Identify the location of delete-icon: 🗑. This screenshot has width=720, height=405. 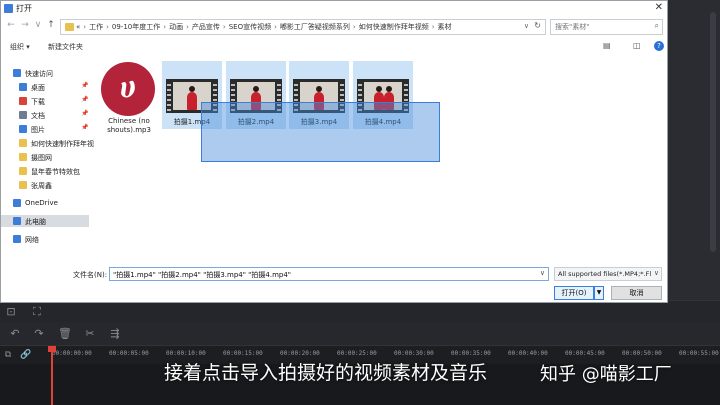
(65, 334).